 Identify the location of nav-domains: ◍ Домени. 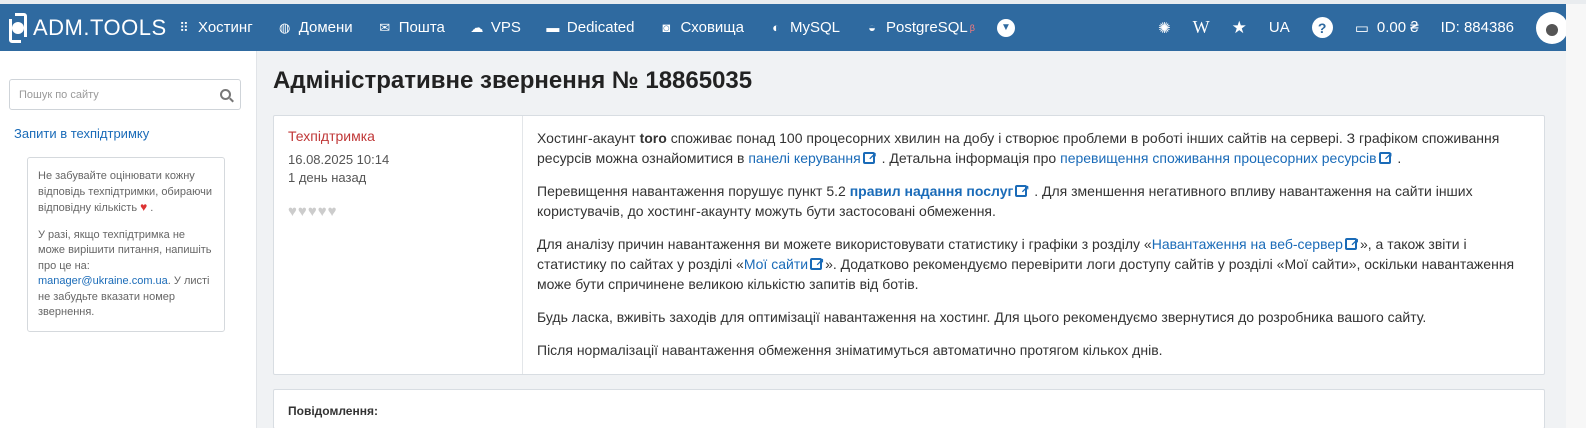
(315, 27).